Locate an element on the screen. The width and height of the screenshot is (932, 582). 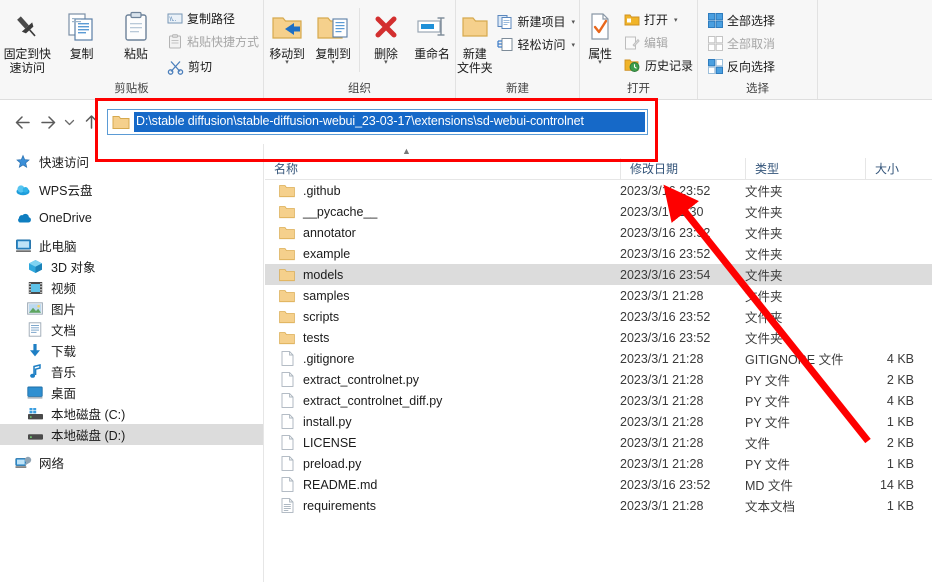
select-none-icon is located at coordinates (715, 43).